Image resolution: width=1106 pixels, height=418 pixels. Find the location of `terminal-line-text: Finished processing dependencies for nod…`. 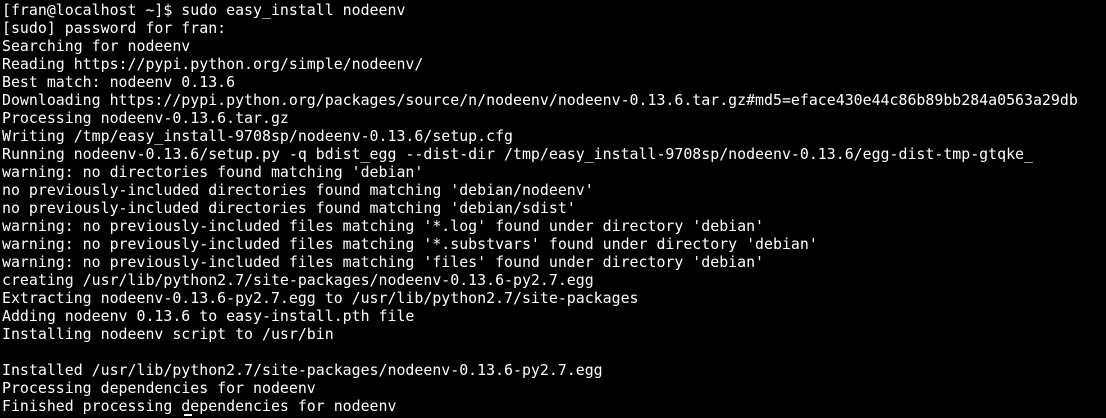

terminal-line-text: Finished processing dependencies for nod… is located at coordinates (199, 406).